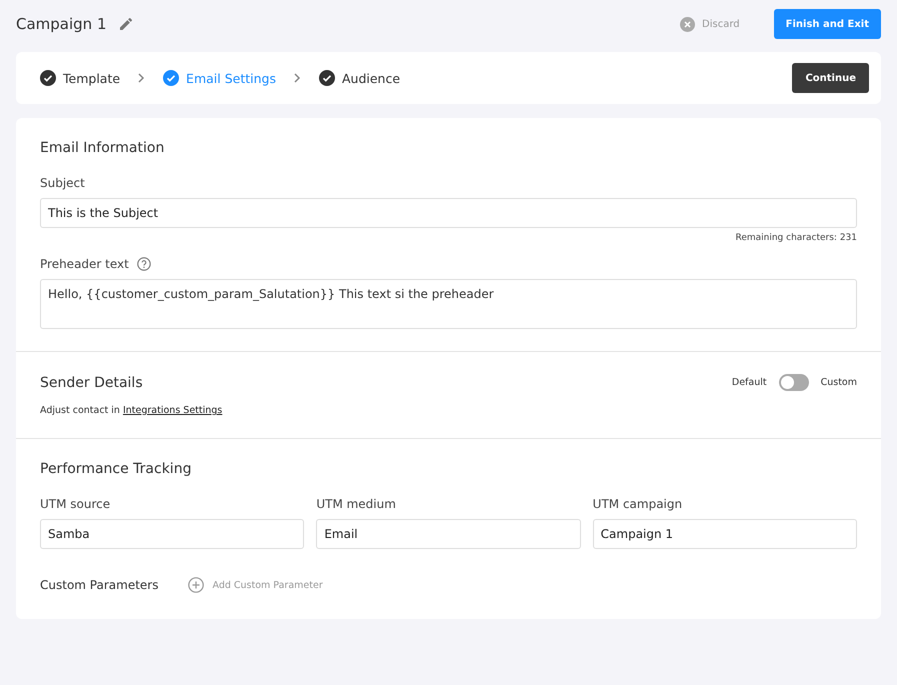 This screenshot has width=897, height=685. What do you see at coordinates (172, 410) in the screenshot?
I see `integrations-settings-link: Integrations Settings` at bounding box center [172, 410].